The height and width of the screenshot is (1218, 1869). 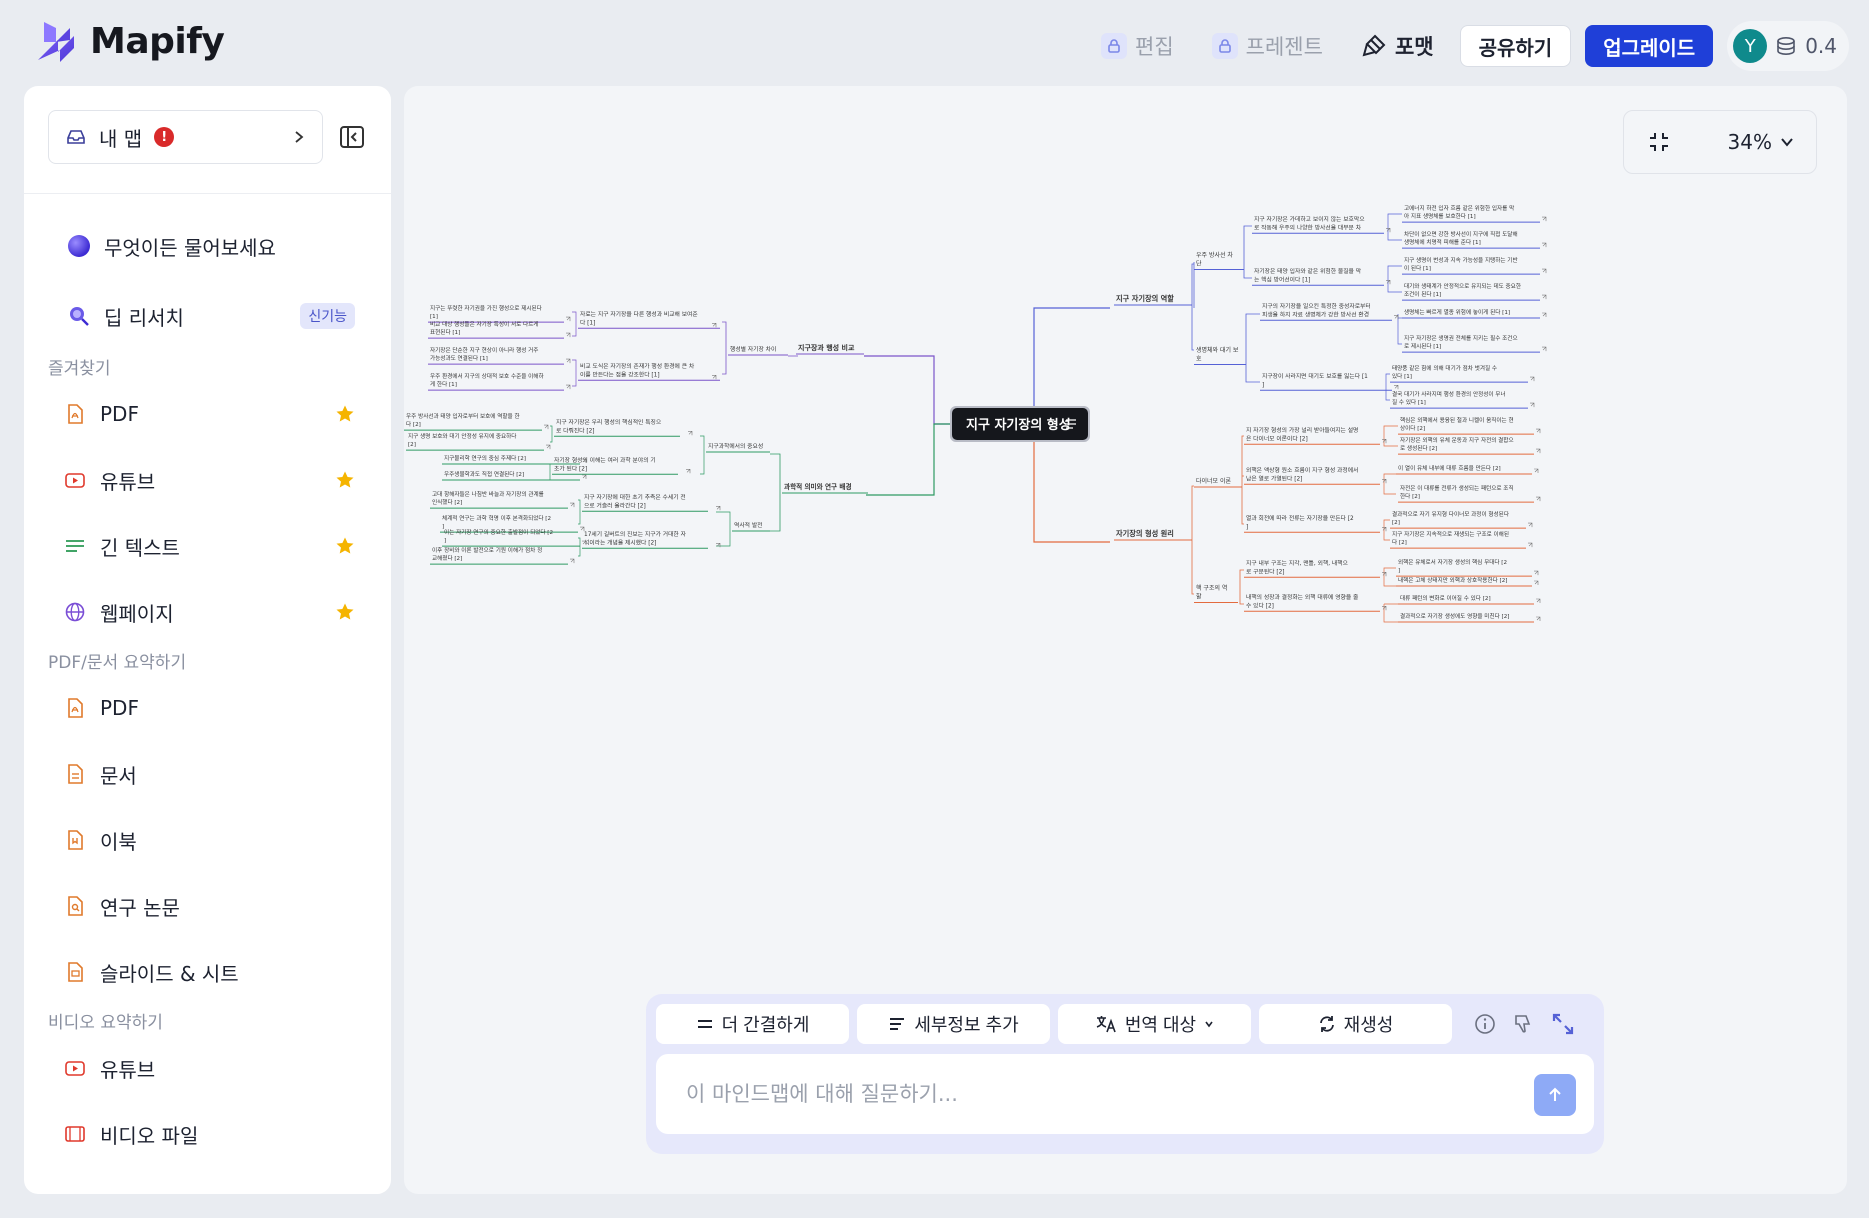 What do you see at coordinates (473, 421) in the screenshot?
I see `leaf-science: 우주 방사선과 태양 입자로부터 보호에 역할을 한다 [2]` at bounding box center [473, 421].